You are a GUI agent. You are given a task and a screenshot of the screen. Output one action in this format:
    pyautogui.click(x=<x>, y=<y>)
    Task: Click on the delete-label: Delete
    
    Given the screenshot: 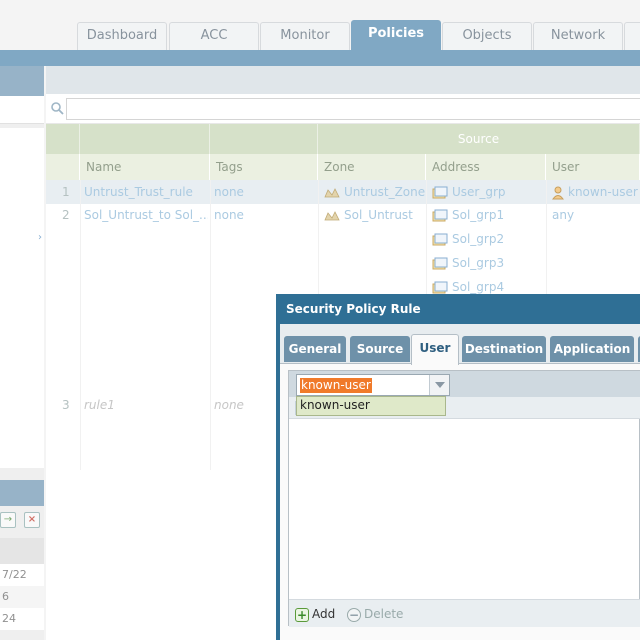 What is the action you would take?
    pyautogui.click(x=384, y=614)
    